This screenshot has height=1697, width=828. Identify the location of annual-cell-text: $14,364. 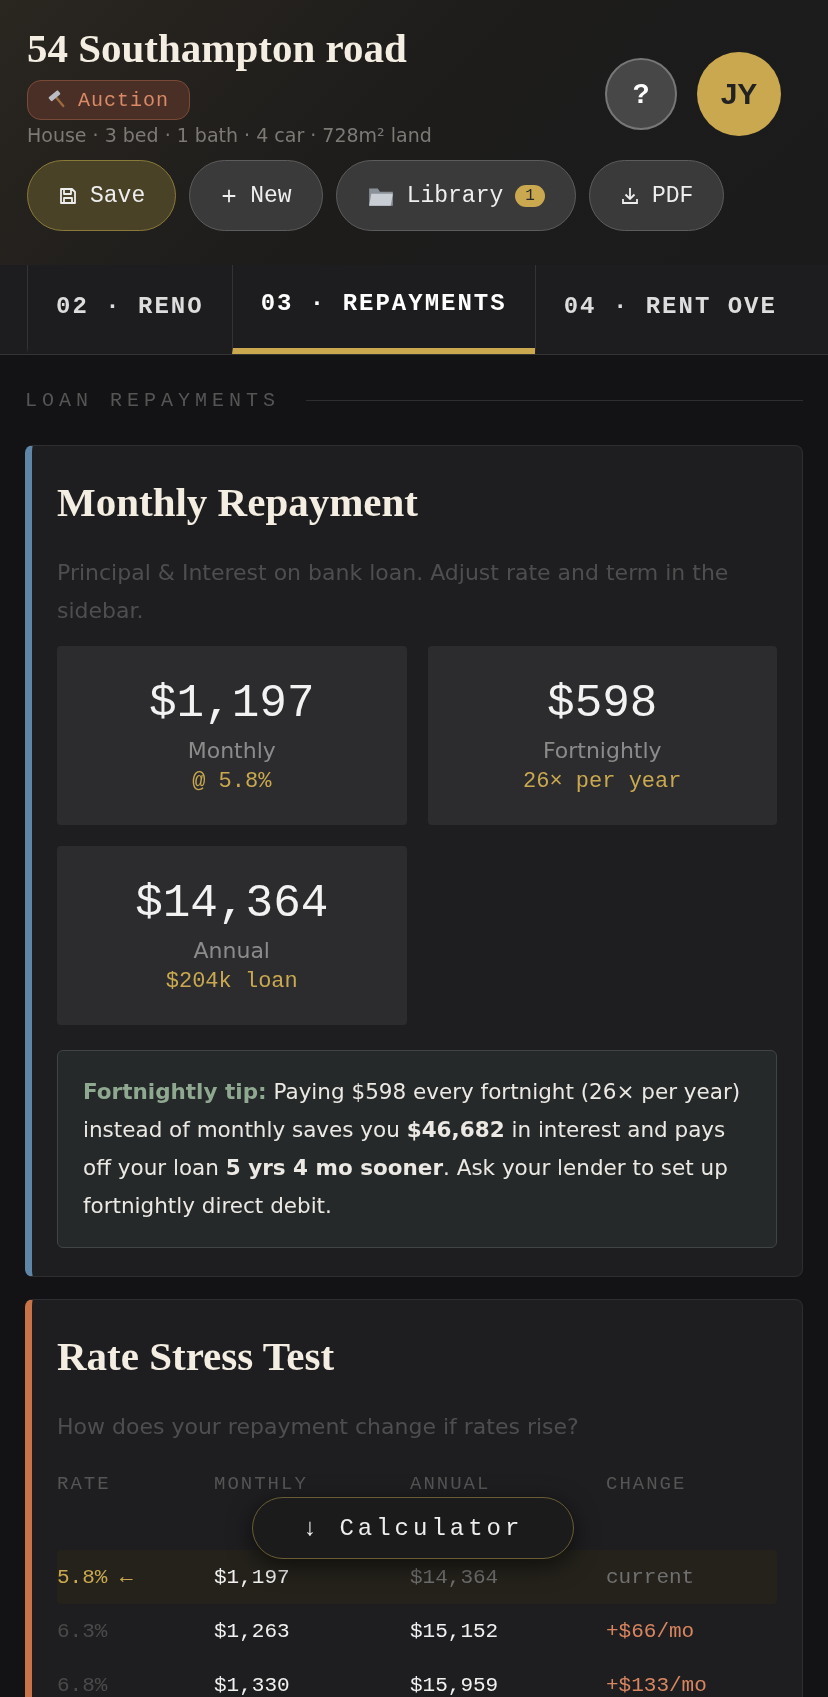
(455, 1577).